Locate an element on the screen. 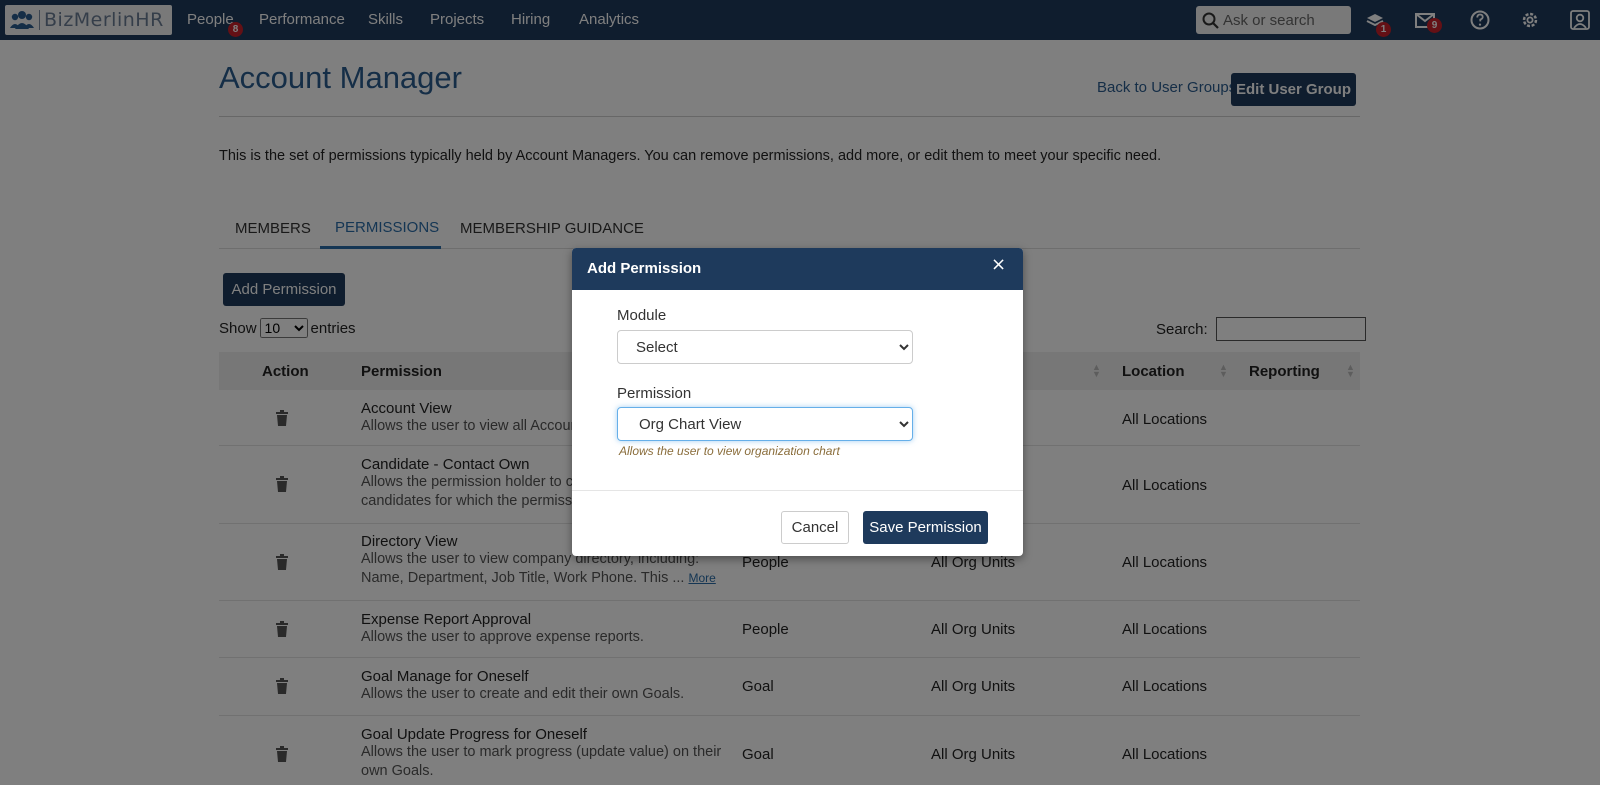 The image size is (1600, 785). modal-title: Add Permission is located at coordinates (644, 268).